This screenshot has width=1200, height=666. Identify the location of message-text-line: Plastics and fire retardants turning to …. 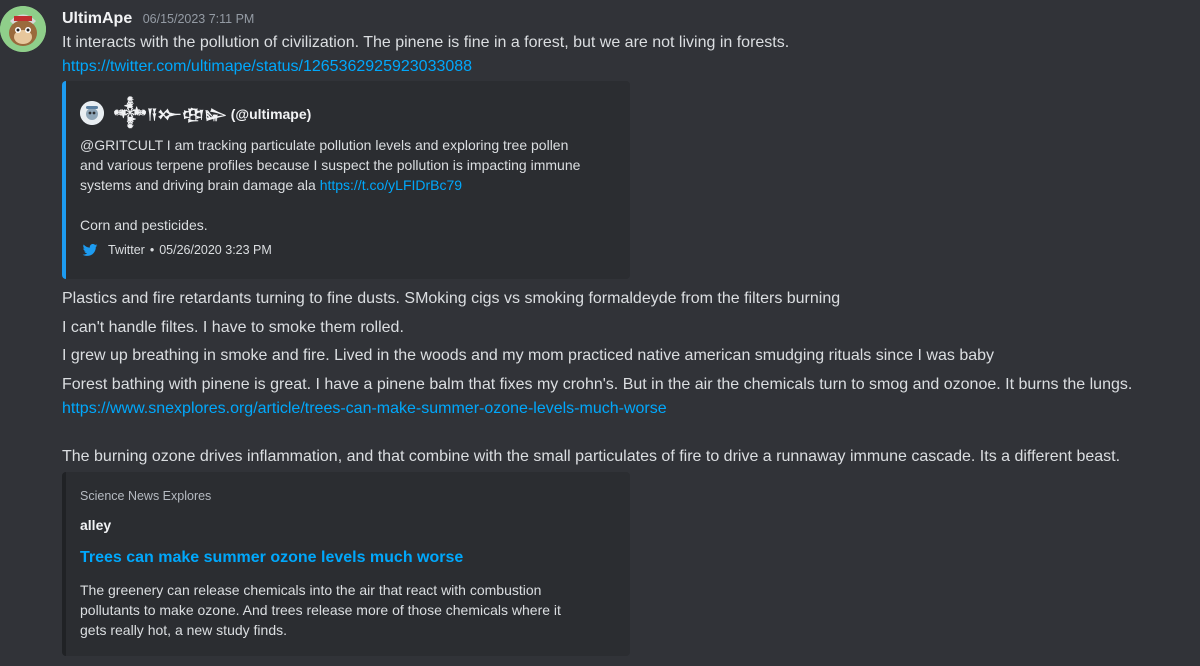
(451, 298).